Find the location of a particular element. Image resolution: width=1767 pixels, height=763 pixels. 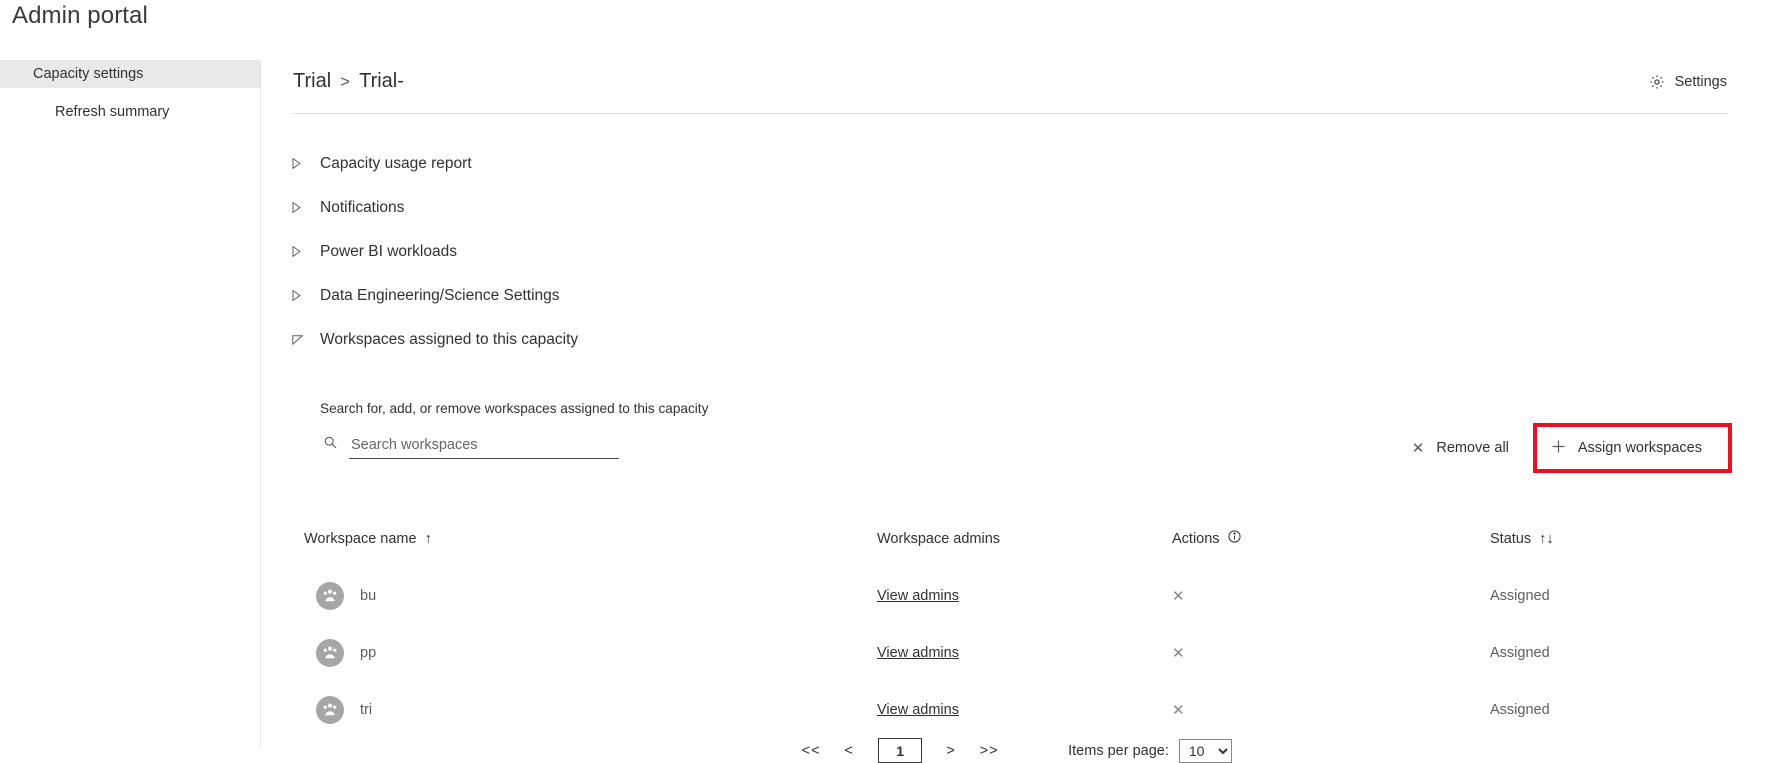

sidebar-item-capacity-settings: Capacity settings is located at coordinates (130, 74).